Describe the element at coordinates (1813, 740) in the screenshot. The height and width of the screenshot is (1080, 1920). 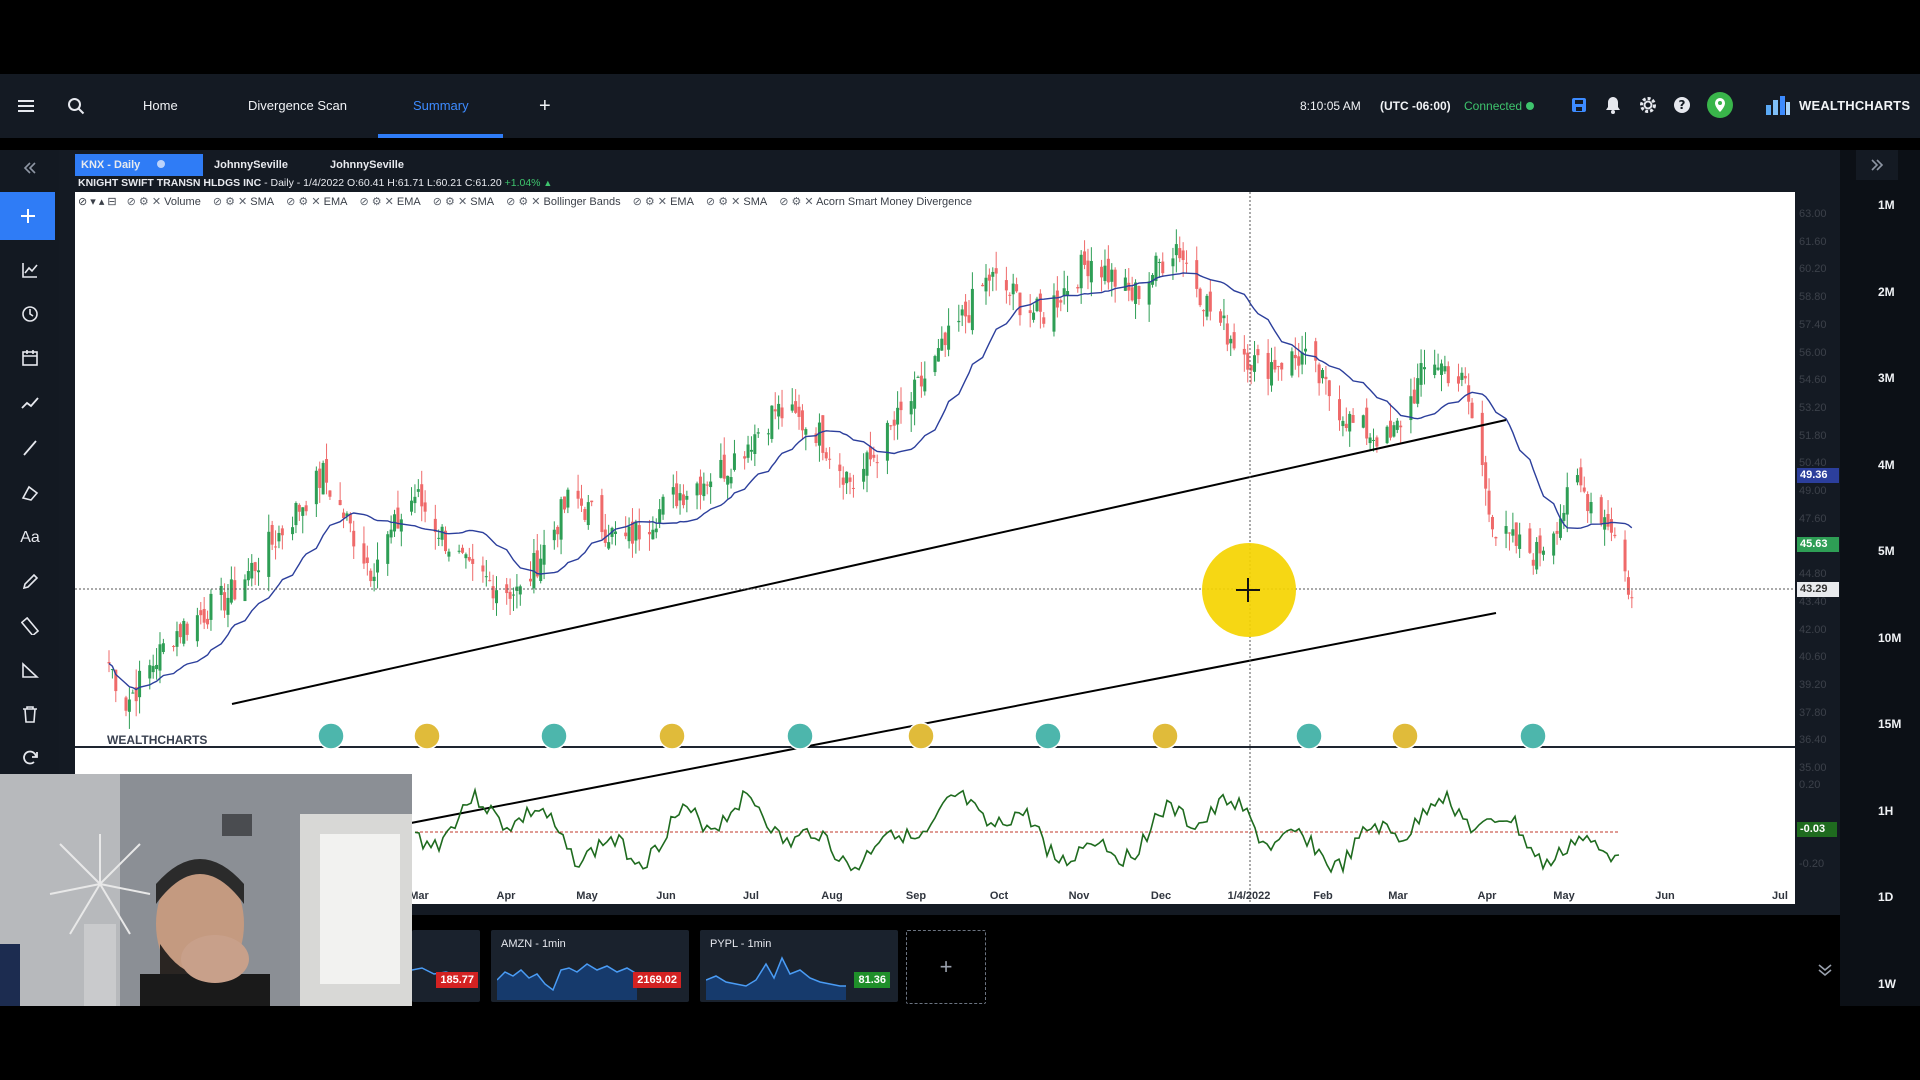
I see `price-axis-label: 36.40` at that location.